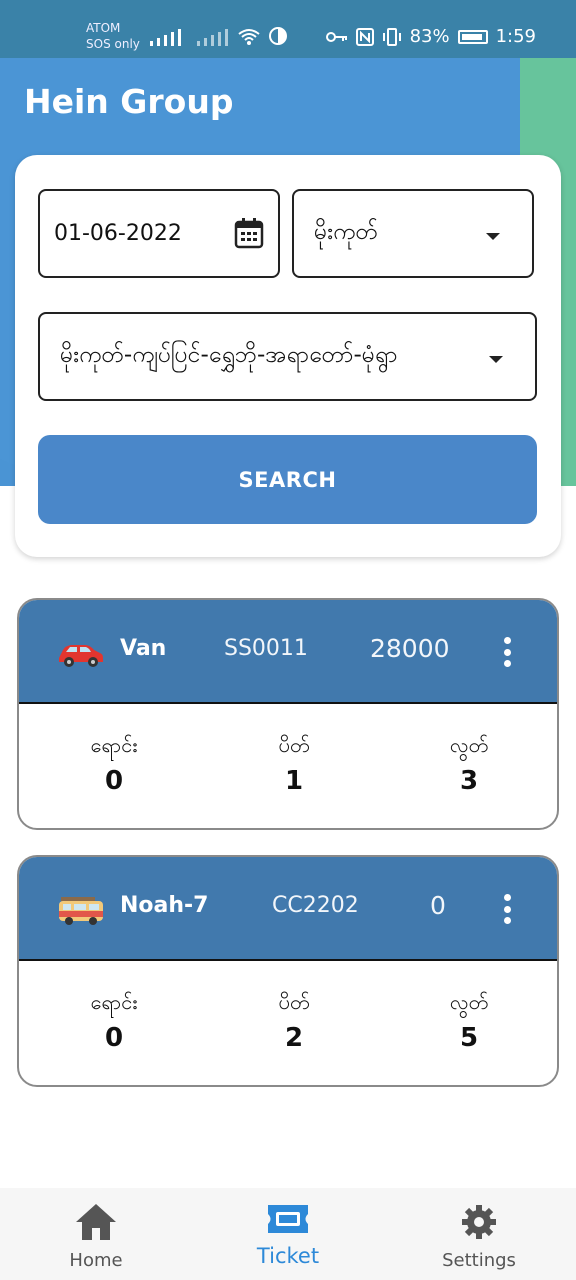  I want to click on stat-value: 1, so click(294, 781).